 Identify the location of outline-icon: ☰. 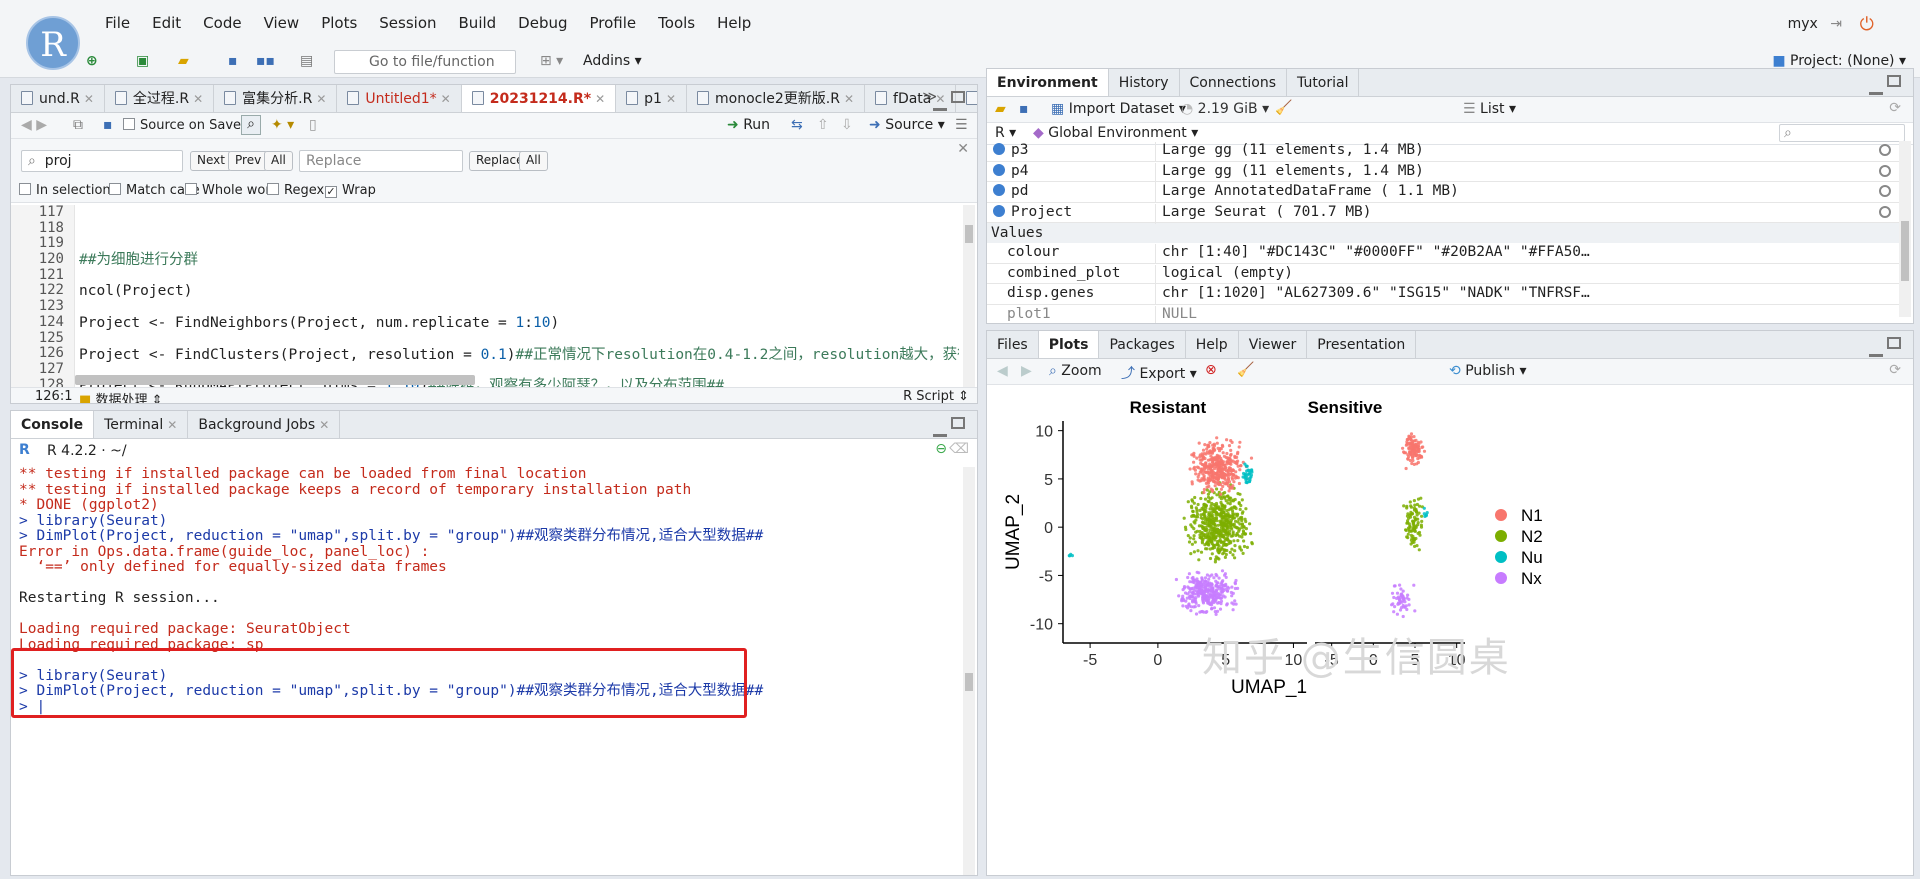
(961, 125).